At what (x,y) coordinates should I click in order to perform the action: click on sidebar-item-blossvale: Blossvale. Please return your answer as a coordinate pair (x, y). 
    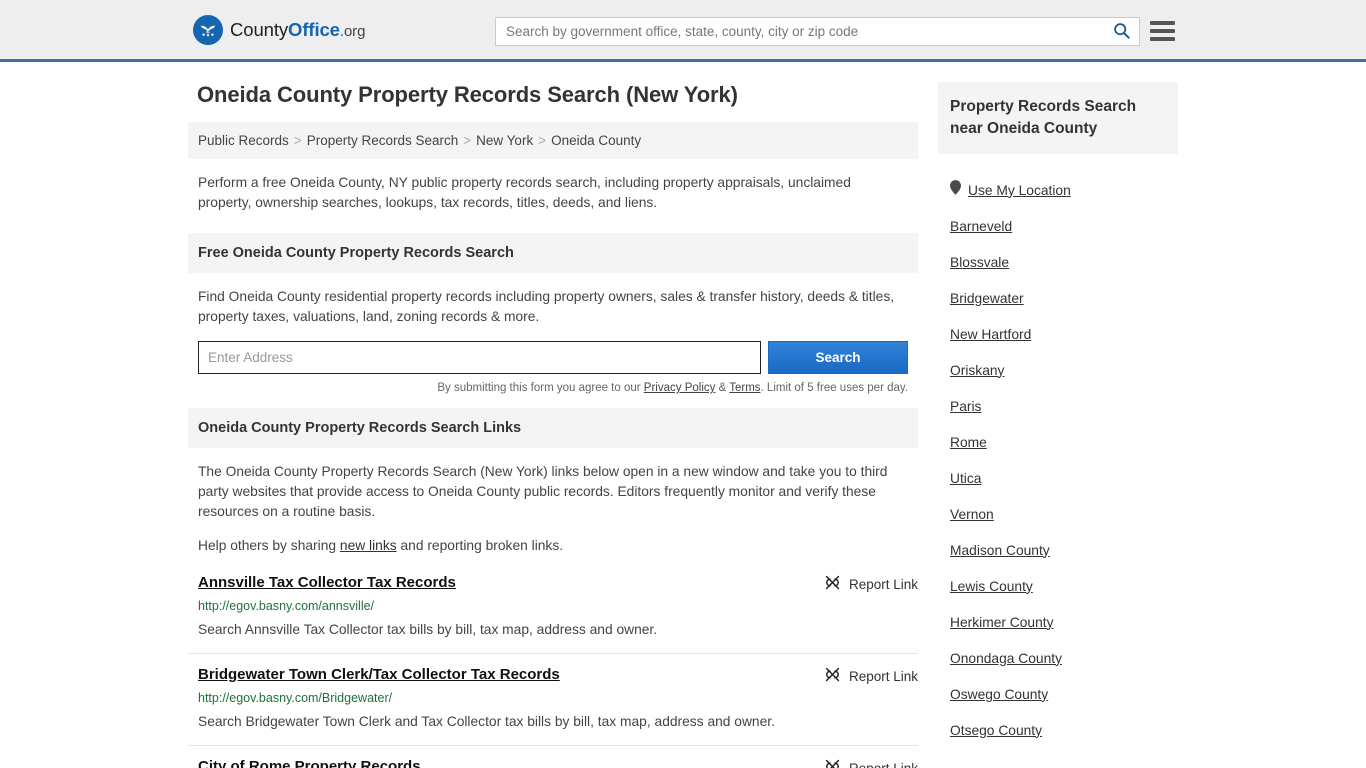
    Looking at the image, I should click on (1058, 262).